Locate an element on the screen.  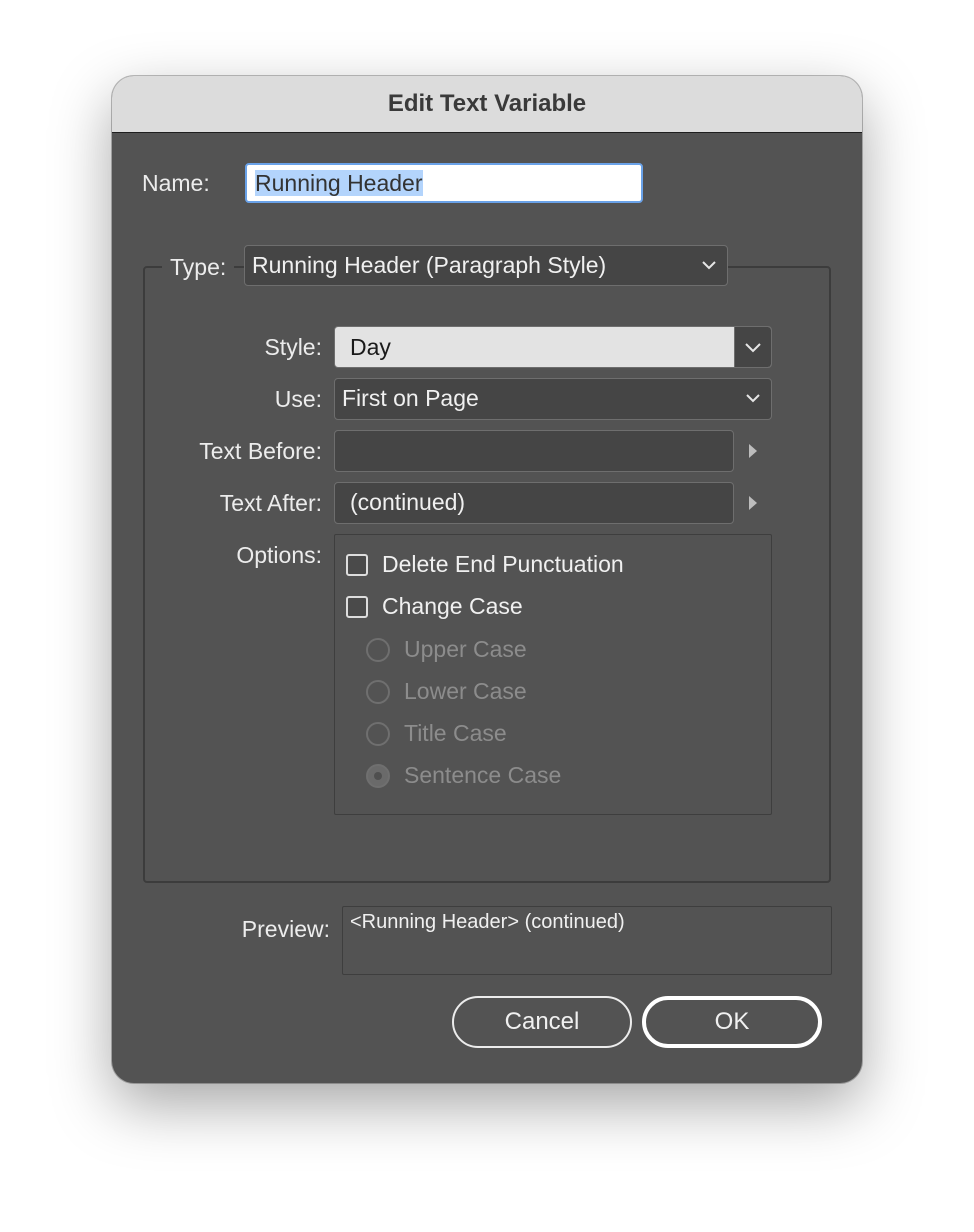
delete-end-punctuation-checkbox is located at coordinates (357, 565).